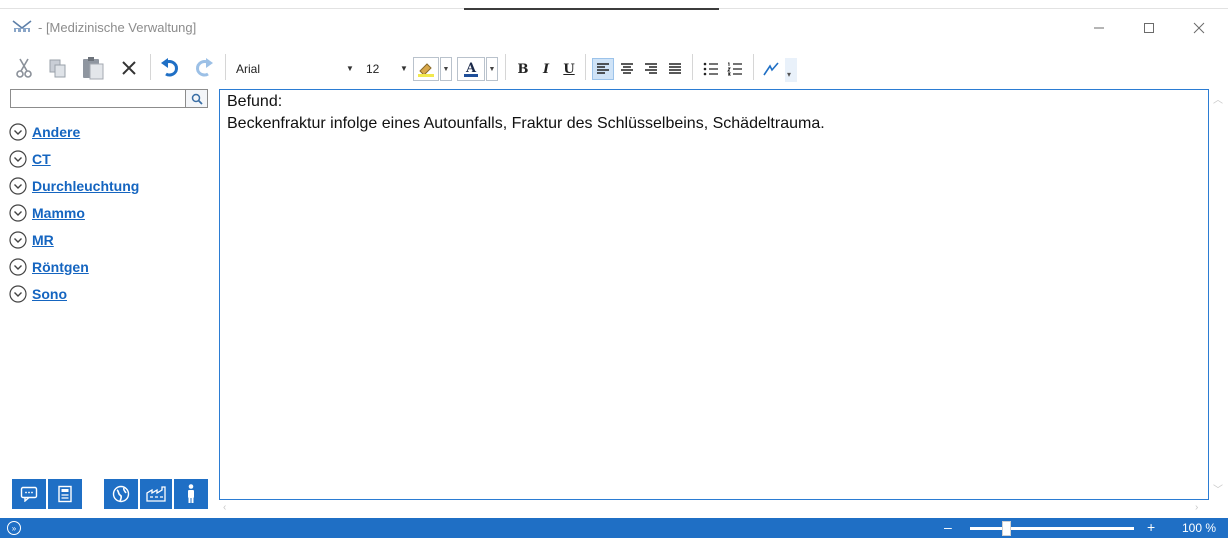 The width and height of the screenshot is (1228, 538). Describe the element at coordinates (109, 98) in the screenshot. I see `search-input` at that location.